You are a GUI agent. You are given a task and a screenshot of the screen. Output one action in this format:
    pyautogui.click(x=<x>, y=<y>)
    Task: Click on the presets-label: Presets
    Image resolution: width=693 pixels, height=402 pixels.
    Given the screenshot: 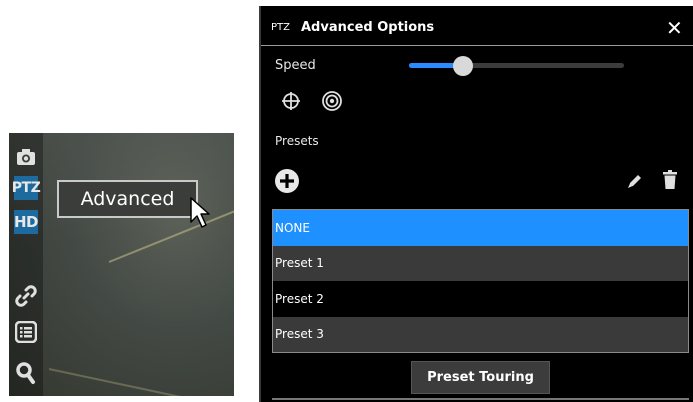 What is the action you would take?
    pyautogui.click(x=297, y=141)
    